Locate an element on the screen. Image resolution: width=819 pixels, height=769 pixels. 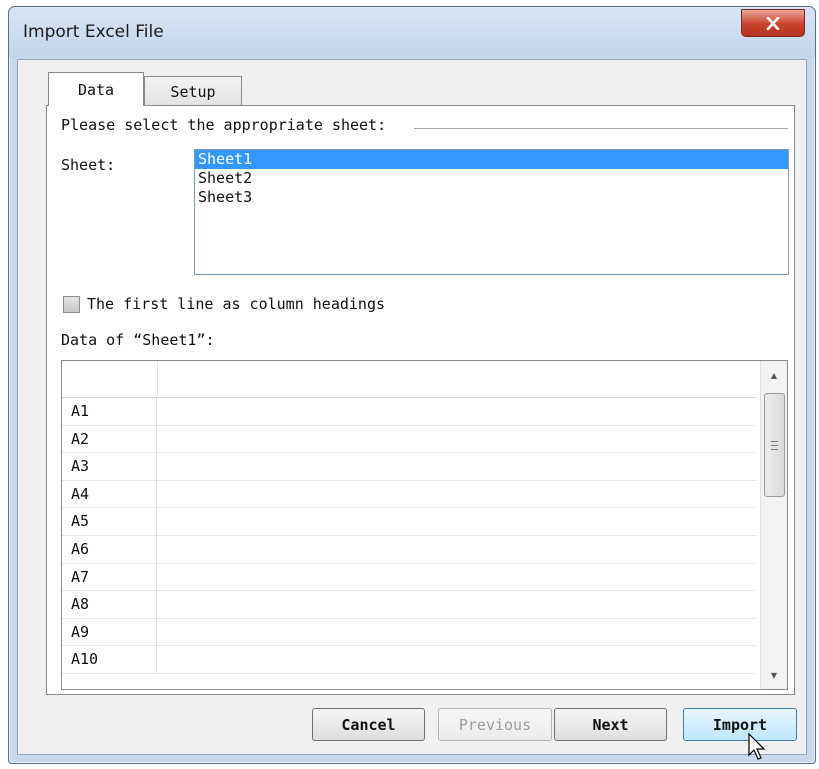
row-header: A9 is located at coordinates (109, 632).